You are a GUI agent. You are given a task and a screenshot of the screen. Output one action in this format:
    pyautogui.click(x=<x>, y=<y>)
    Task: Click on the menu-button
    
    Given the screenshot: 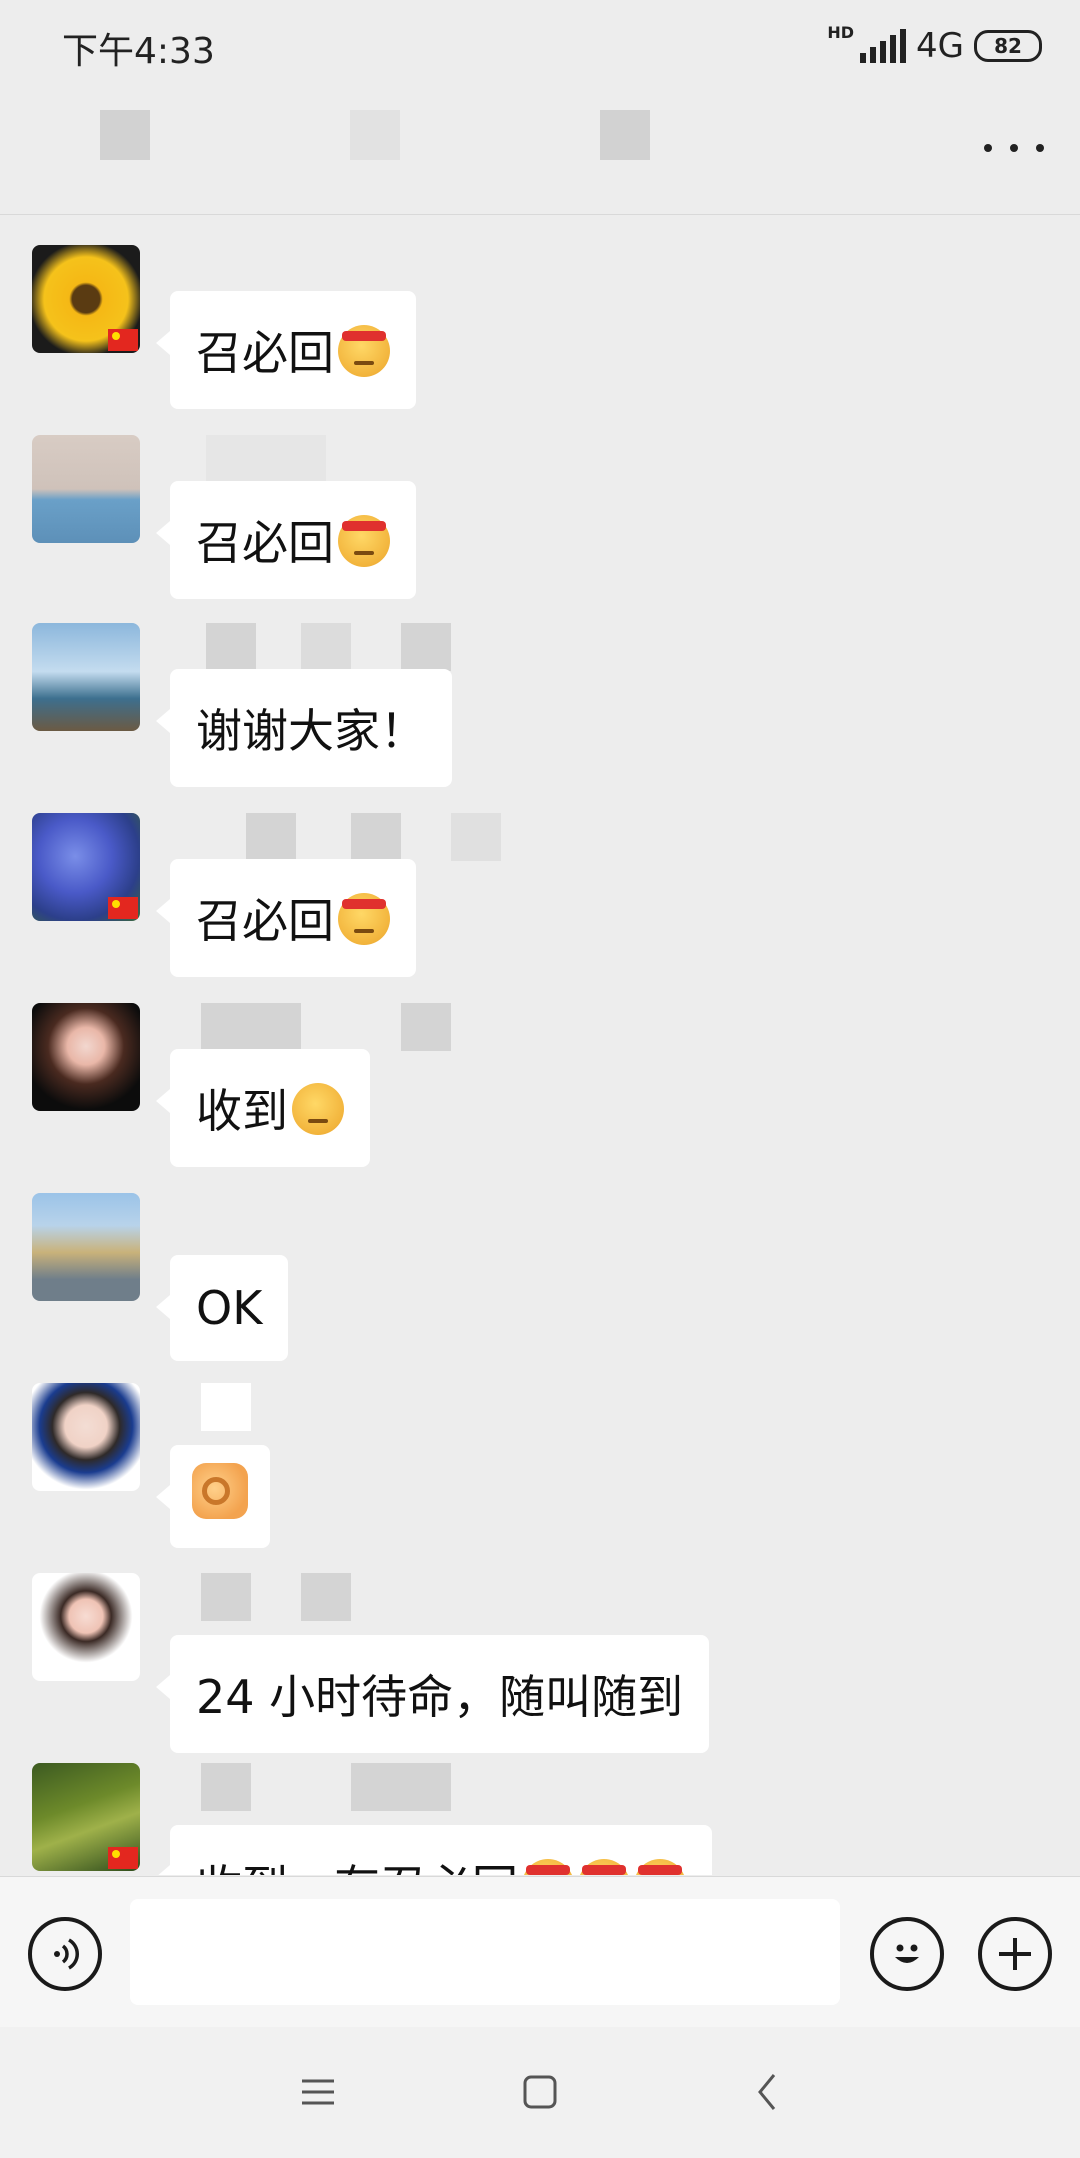 What is the action you would take?
    pyautogui.click(x=318, y=2092)
    